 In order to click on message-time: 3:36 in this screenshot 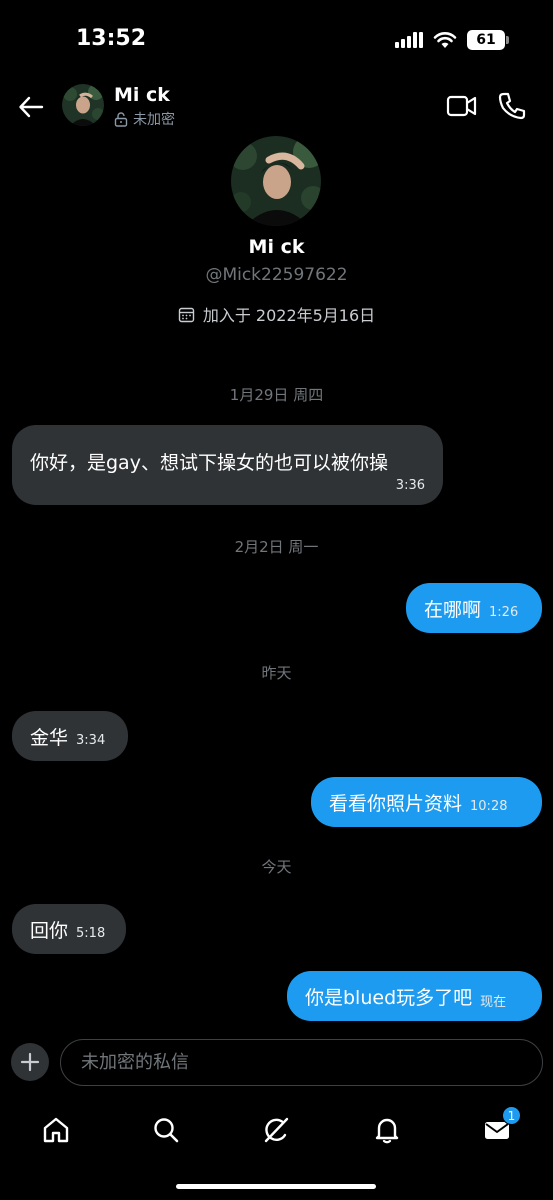, I will do `click(410, 485)`.